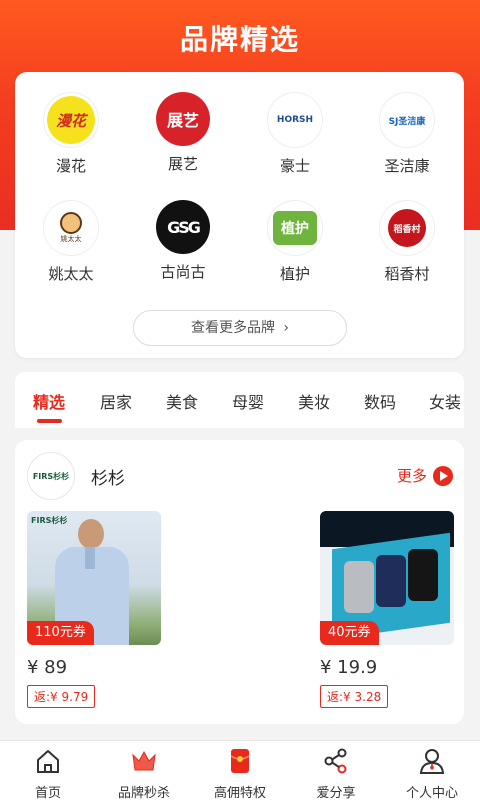  I want to click on store-name: 杉杉, so click(108, 476).